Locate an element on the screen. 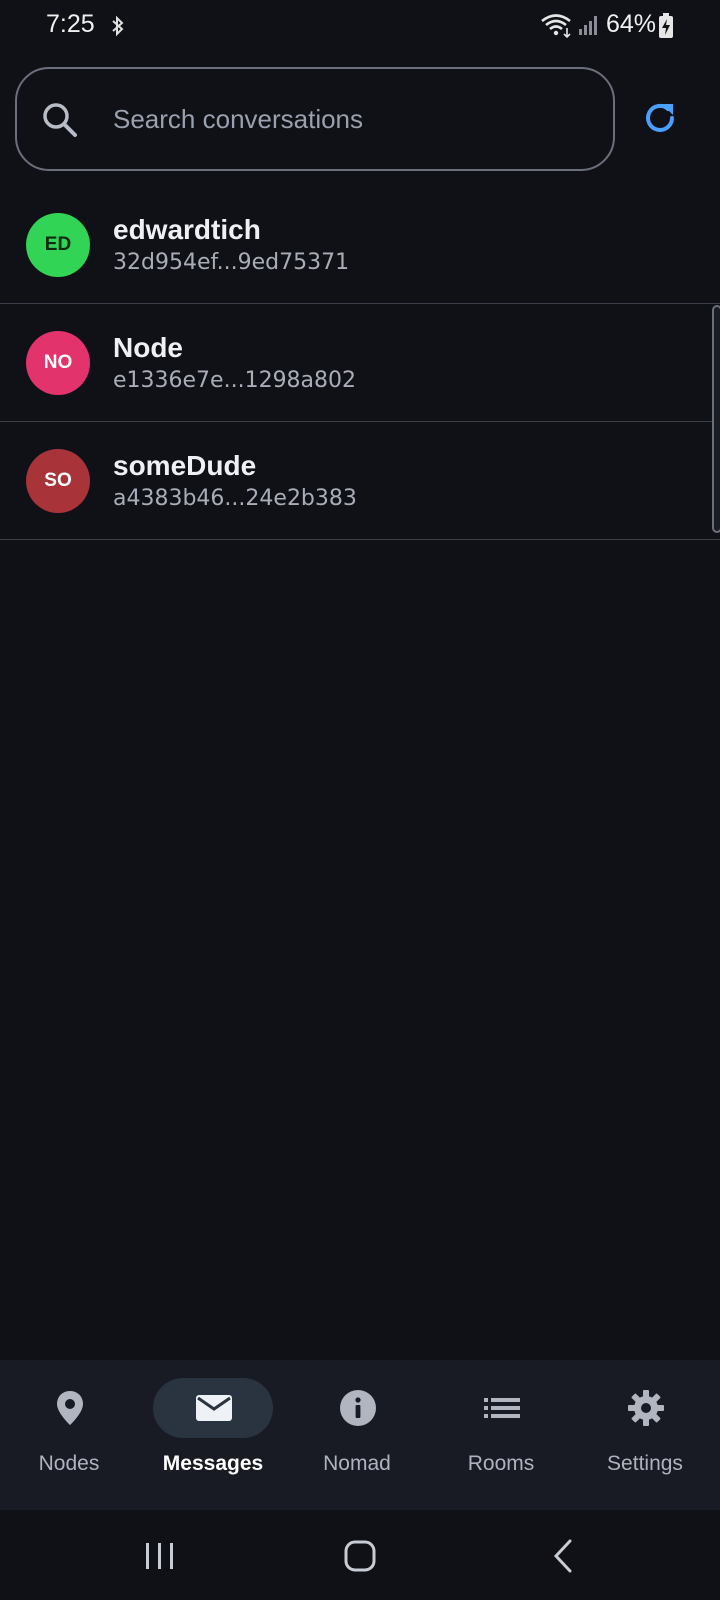 The image size is (720, 1600). system-navigation-bar is located at coordinates (360, 1555).